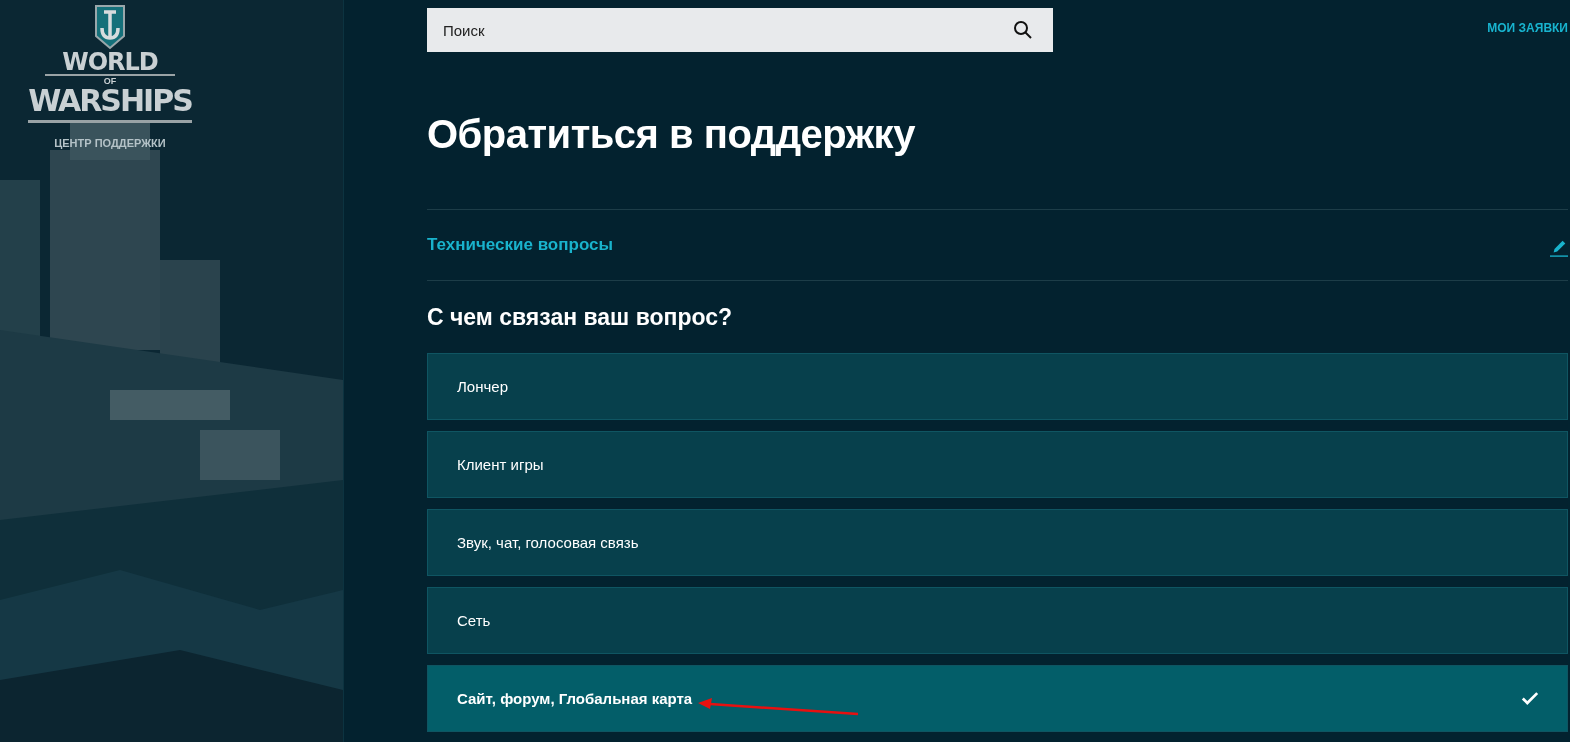 The height and width of the screenshot is (742, 1570). Describe the element at coordinates (520, 245) in the screenshot. I see `category-label: Технические вопросы` at that location.